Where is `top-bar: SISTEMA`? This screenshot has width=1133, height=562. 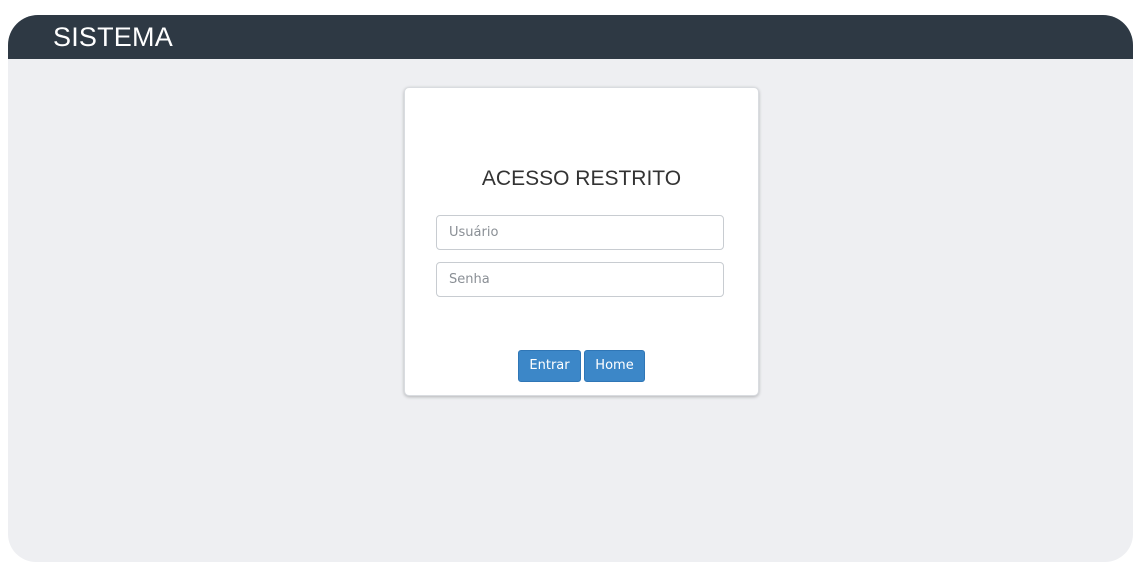
top-bar: SISTEMA is located at coordinates (570, 37).